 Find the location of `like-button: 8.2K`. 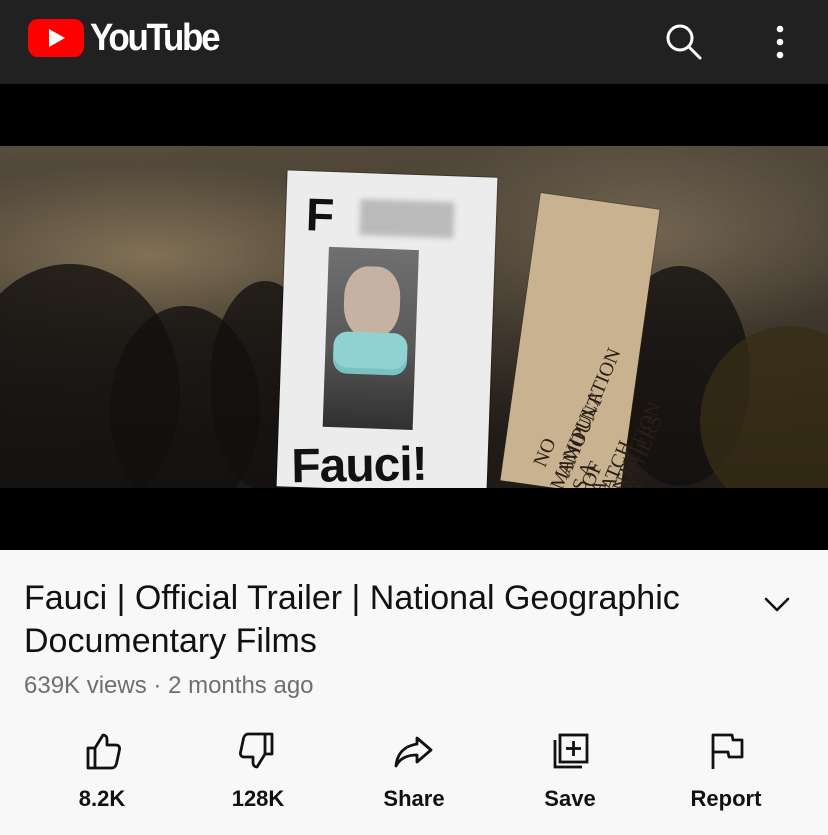

like-button: 8.2K is located at coordinates (102, 778).